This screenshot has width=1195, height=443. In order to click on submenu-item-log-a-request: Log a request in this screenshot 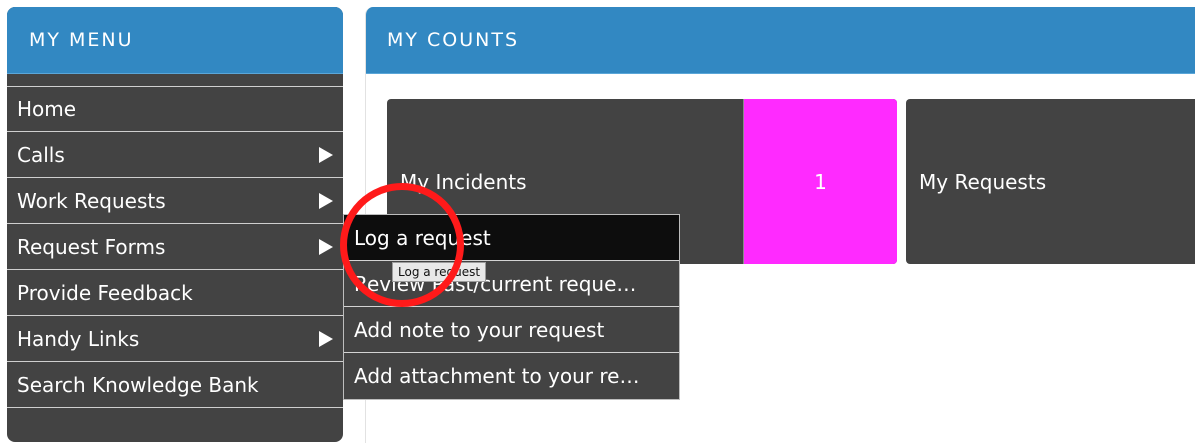, I will do `click(511, 238)`.